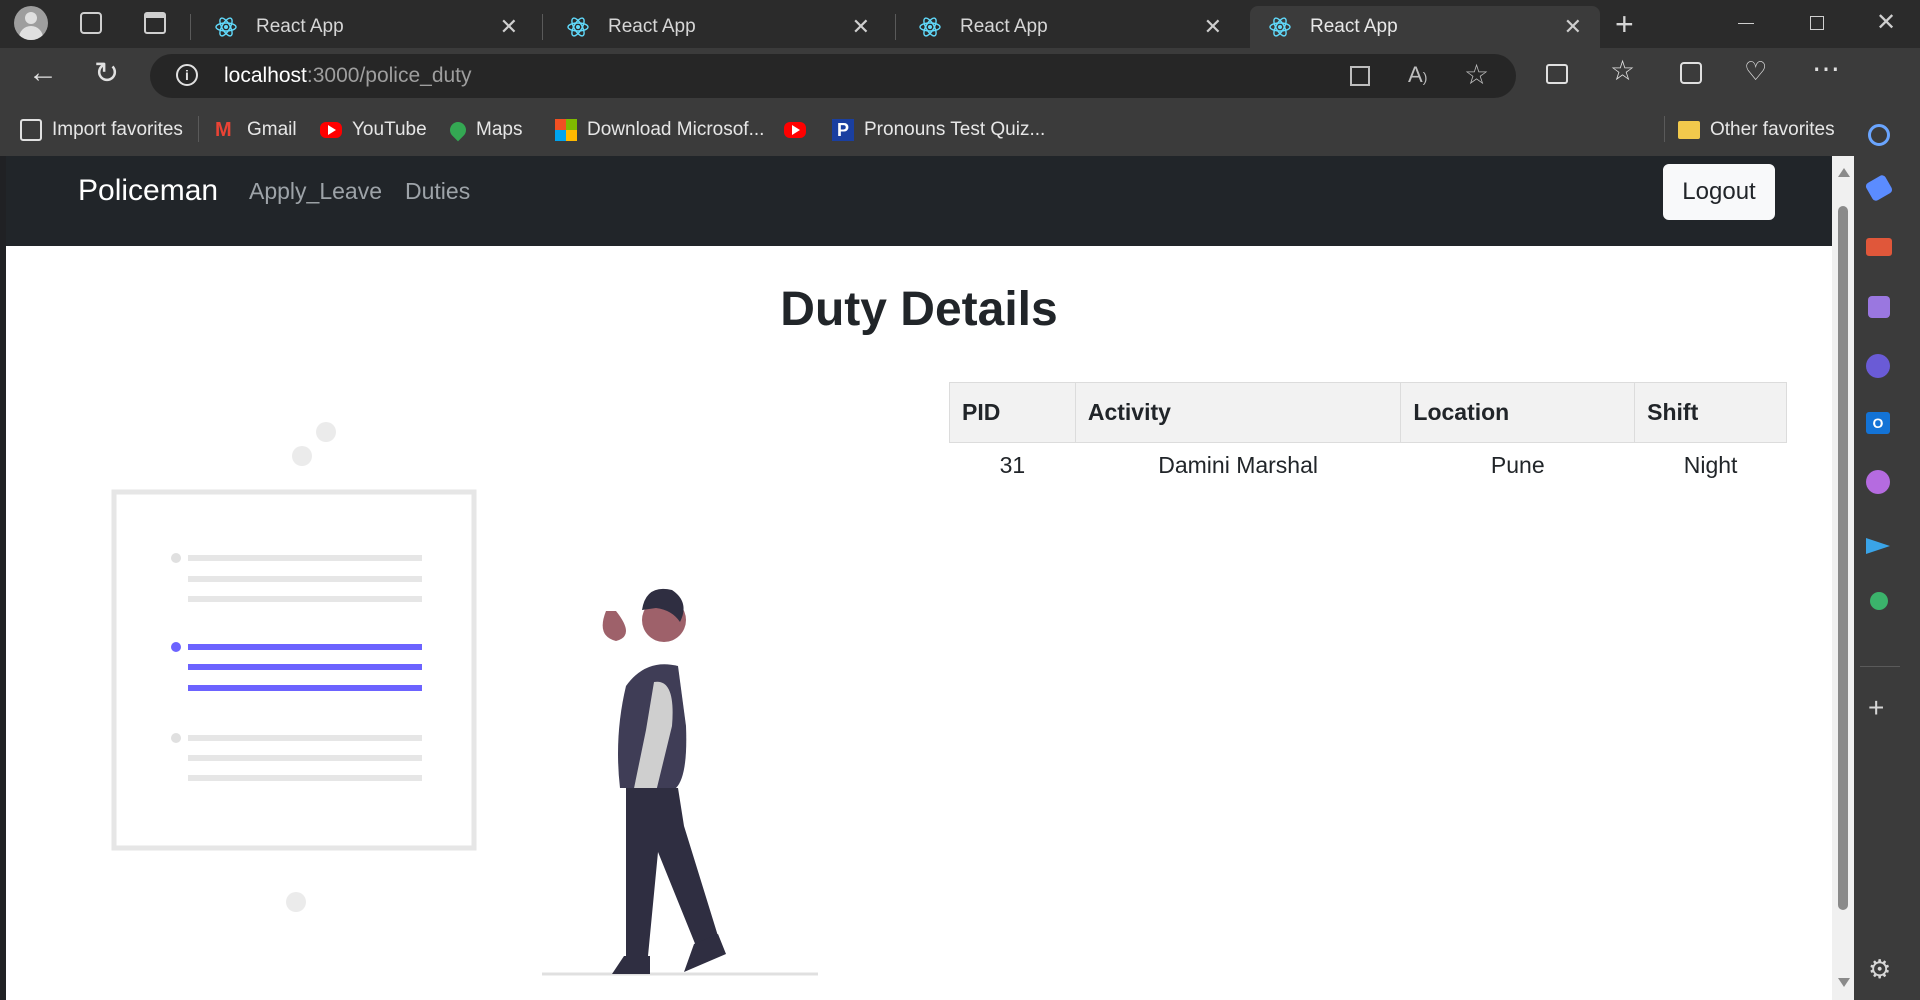 Image resolution: width=1920 pixels, height=1000 pixels. I want to click on send-icon, so click(1878, 546).